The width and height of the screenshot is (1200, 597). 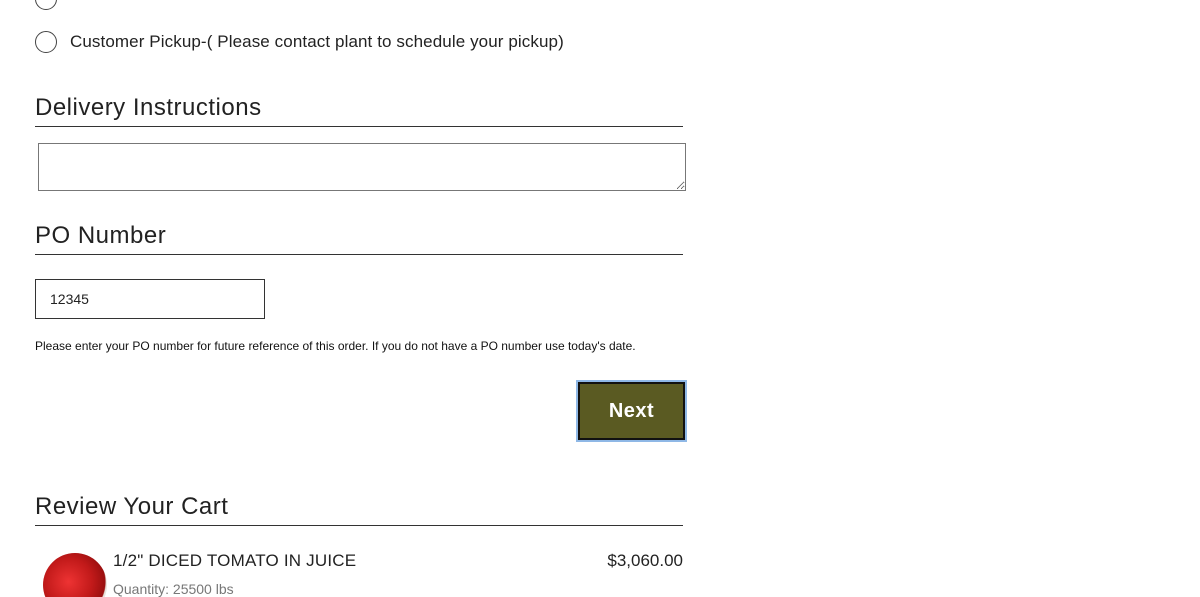 What do you see at coordinates (75, 575) in the screenshot?
I see `product-thumbnail` at bounding box center [75, 575].